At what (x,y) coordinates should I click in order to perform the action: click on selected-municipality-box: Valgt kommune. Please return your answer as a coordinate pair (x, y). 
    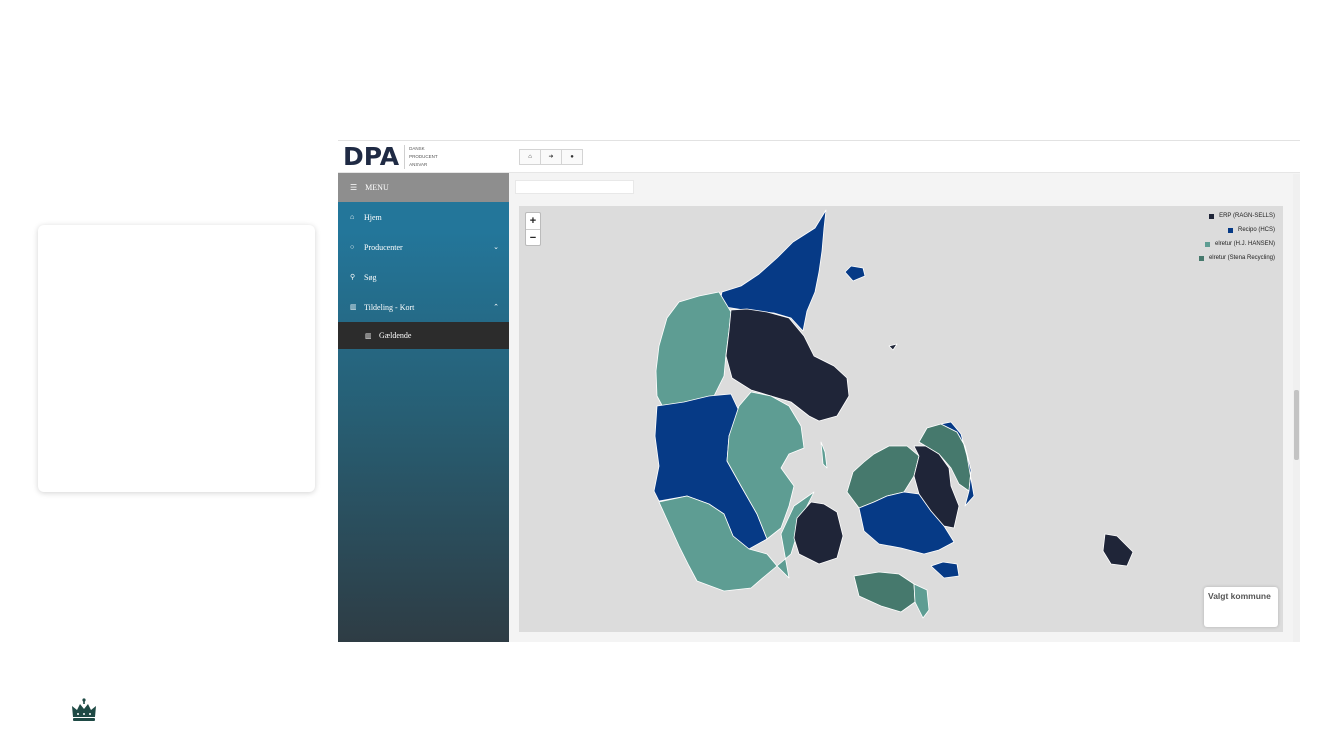
    Looking at the image, I should click on (1241, 607).